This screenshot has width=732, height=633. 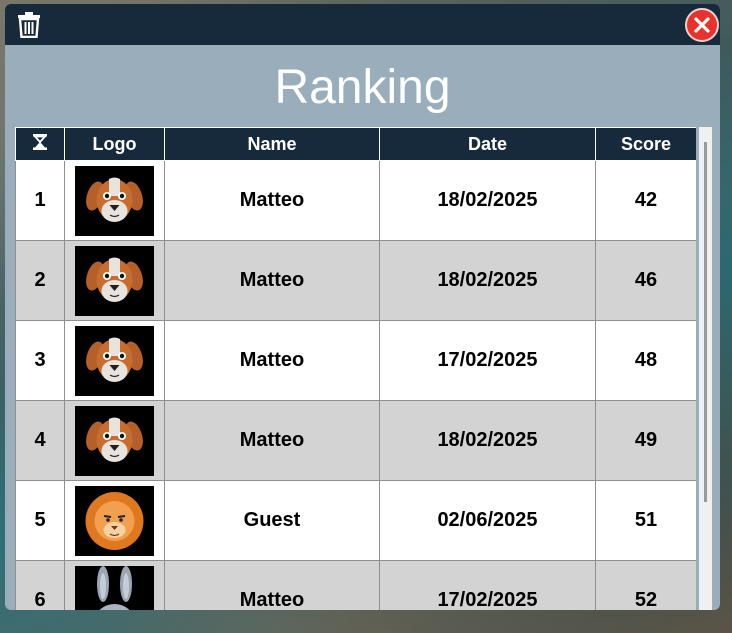 I want to click on close-button, so click(x=702, y=25).